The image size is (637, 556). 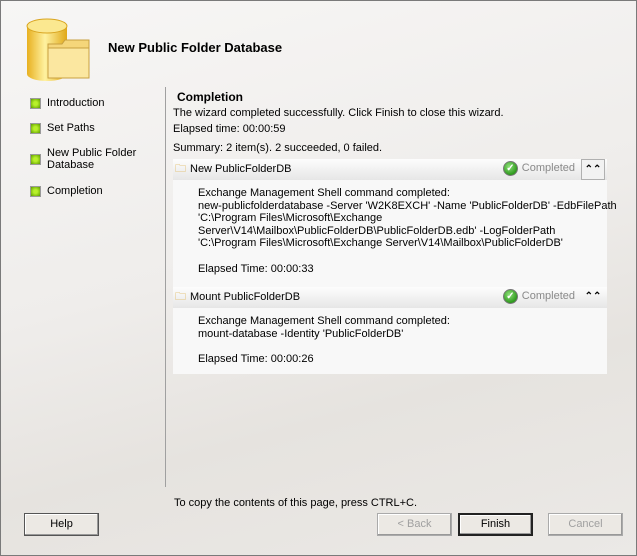 I want to click on nav-label: Introduction, so click(x=76, y=103).